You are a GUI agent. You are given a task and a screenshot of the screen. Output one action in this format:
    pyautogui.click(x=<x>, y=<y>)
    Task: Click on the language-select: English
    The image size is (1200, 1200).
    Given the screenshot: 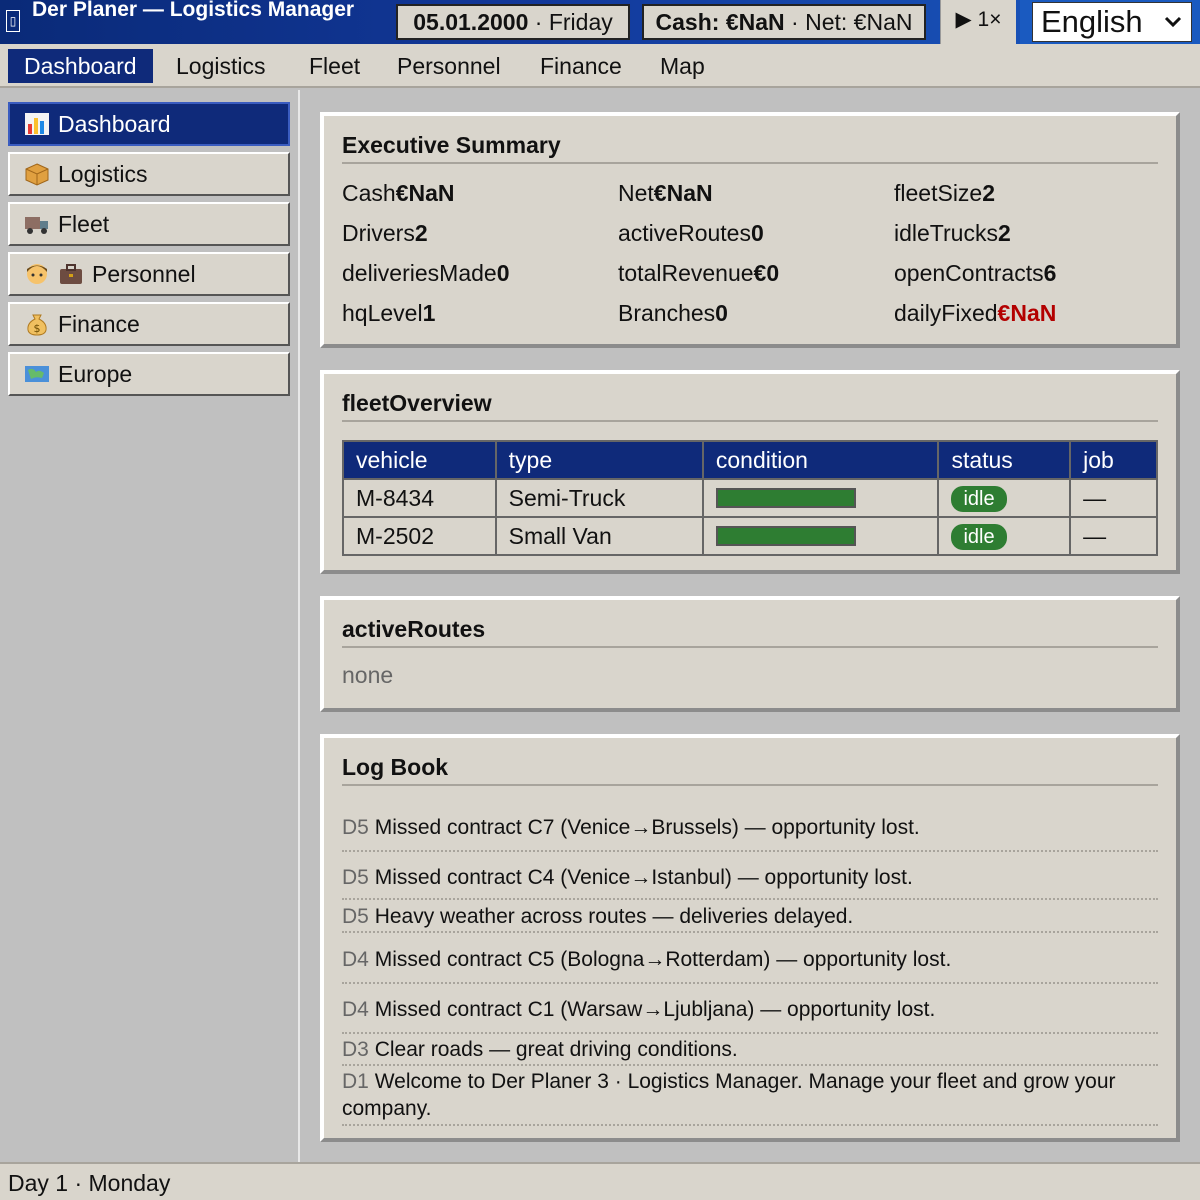 What is the action you would take?
    pyautogui.click(x=1112, y=22)
    